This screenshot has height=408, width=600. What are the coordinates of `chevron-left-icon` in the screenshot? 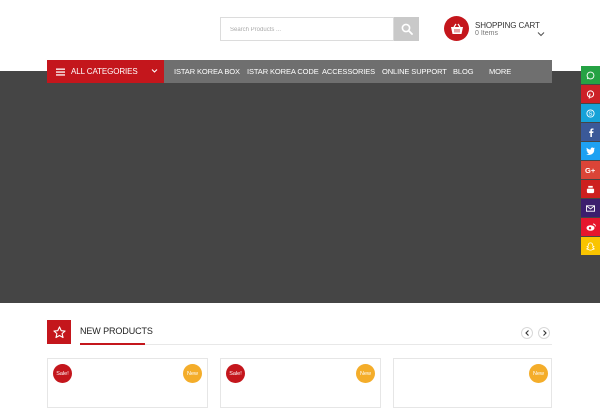 It's located at (526, 333).